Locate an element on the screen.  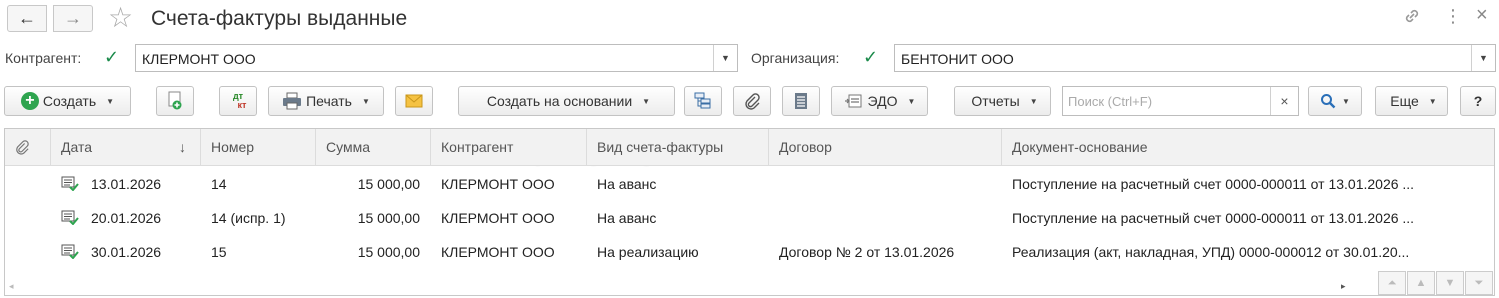
copy-button is located at coordinates (175, 101).